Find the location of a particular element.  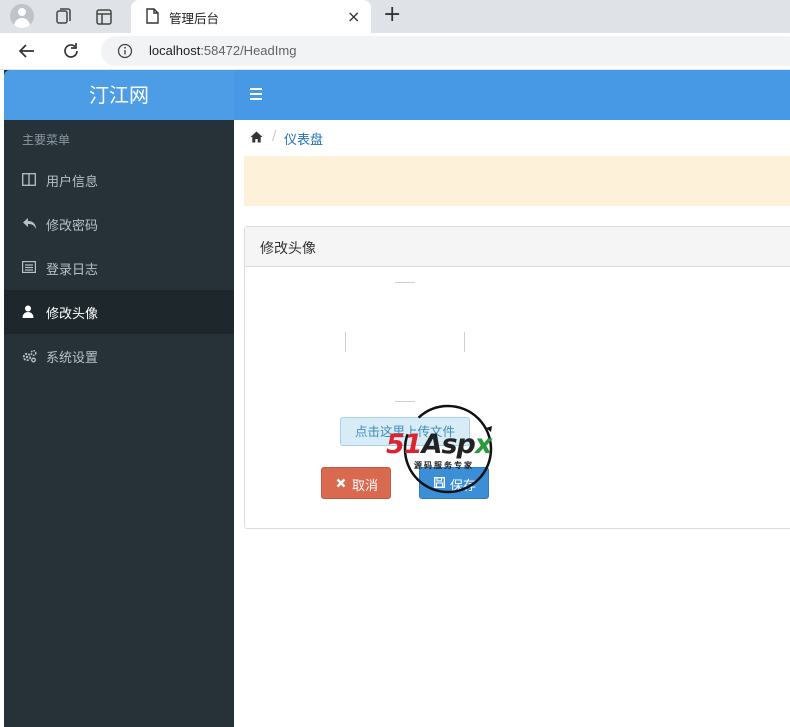

watermark-brand-a: 51 is located at coordinates (404, 444).